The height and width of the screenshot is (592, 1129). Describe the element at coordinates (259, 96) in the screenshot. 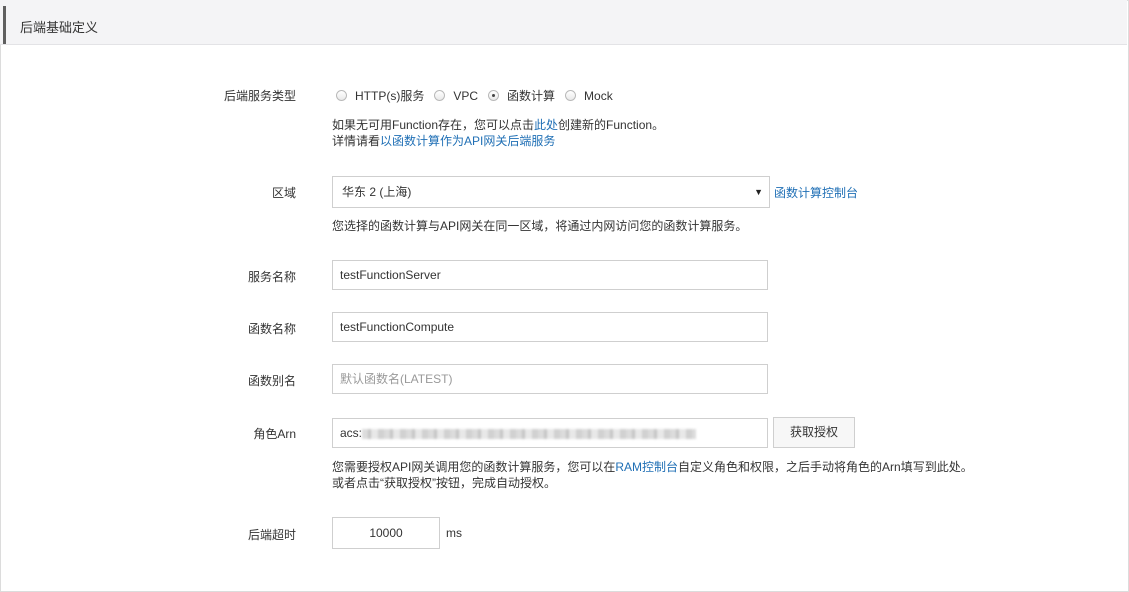

I see `backend-type-label: 后端服务类型` at that location.